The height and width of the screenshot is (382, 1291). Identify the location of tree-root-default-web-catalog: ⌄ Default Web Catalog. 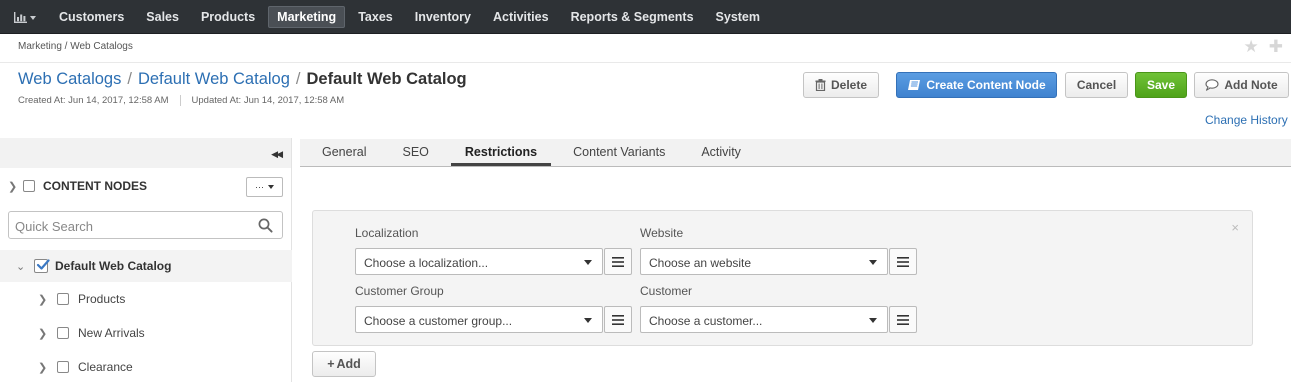
(146, 266).